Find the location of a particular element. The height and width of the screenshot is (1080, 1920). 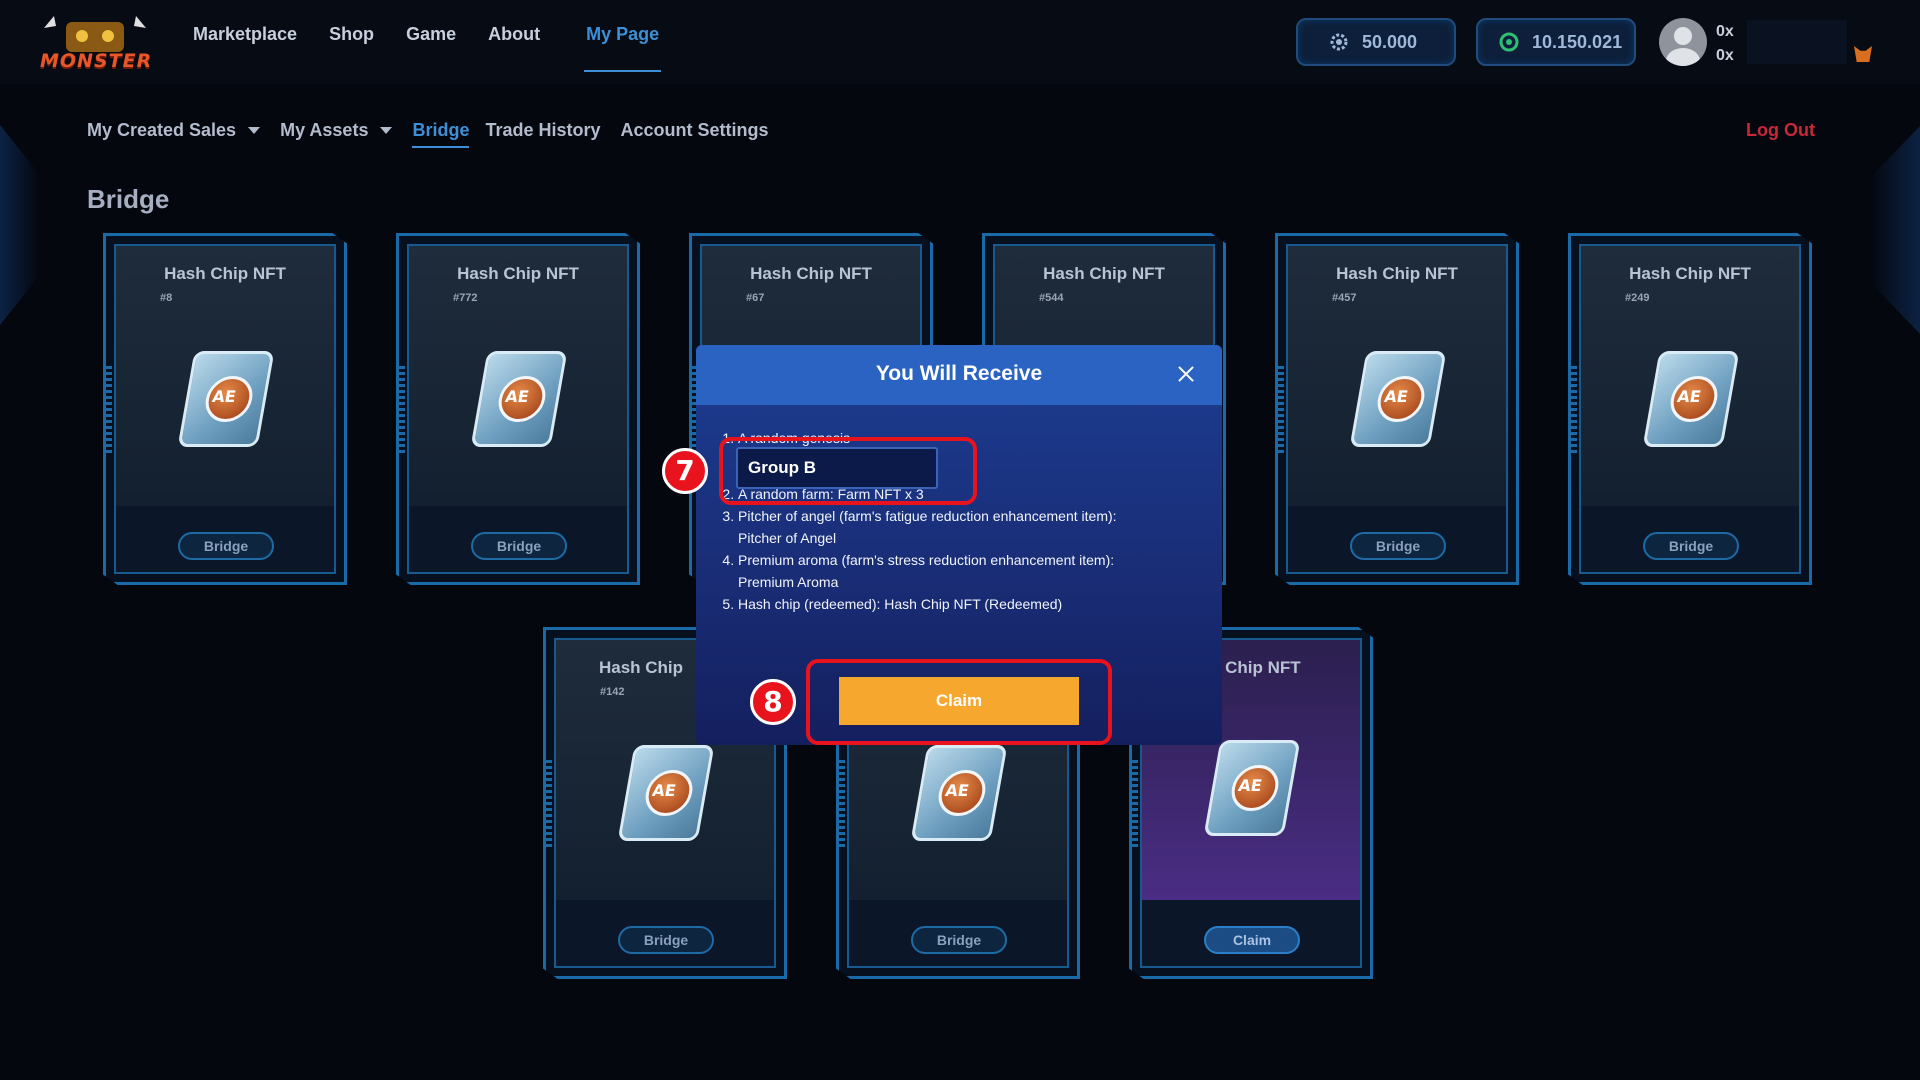

step-badge: 8 is located at coordinates (773, 702).